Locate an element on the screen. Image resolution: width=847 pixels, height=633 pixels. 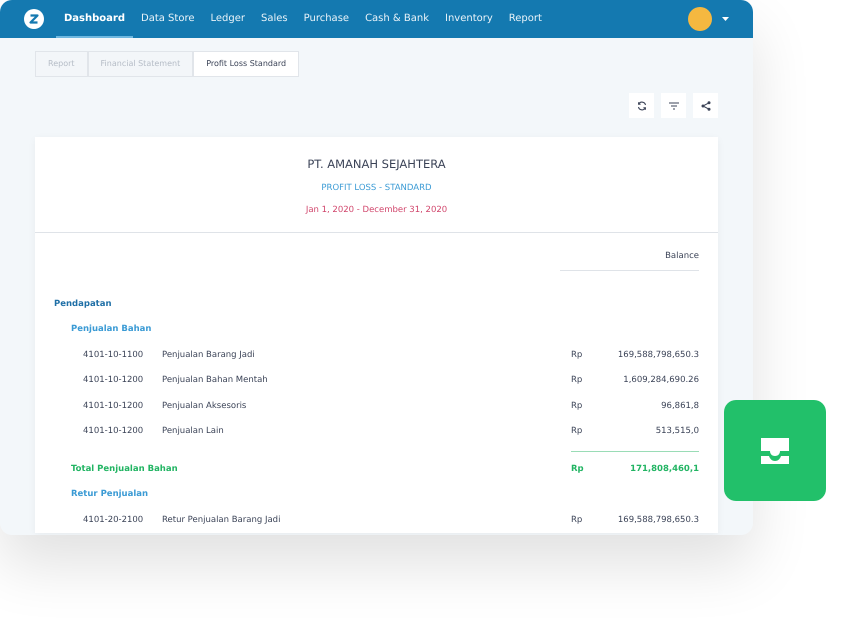
share-icon is located at coordinates (705, 105).